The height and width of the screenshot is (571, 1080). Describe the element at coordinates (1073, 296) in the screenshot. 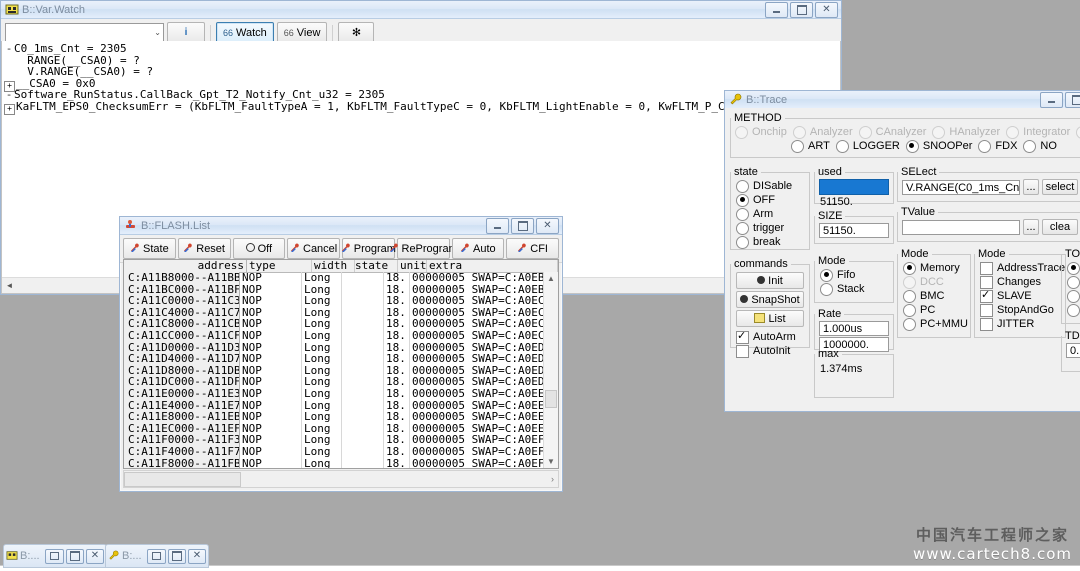

I see `tout-radio-pulse: PULSE` at that location.